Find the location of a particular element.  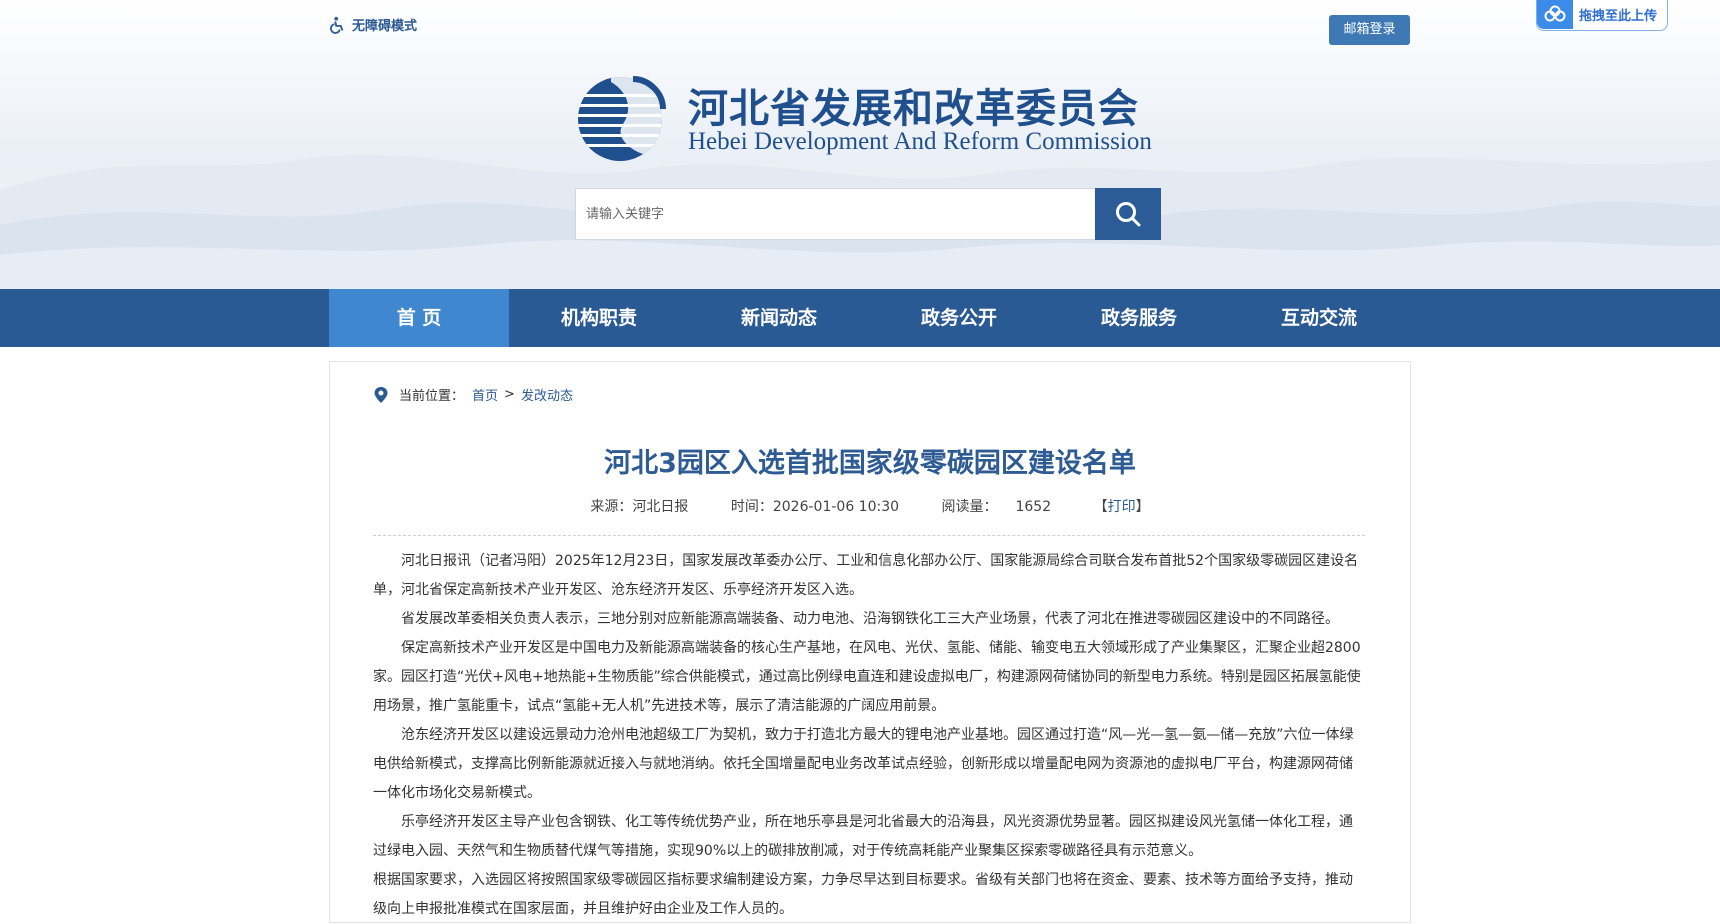

search-icon is located at coordinates (1128, 214).